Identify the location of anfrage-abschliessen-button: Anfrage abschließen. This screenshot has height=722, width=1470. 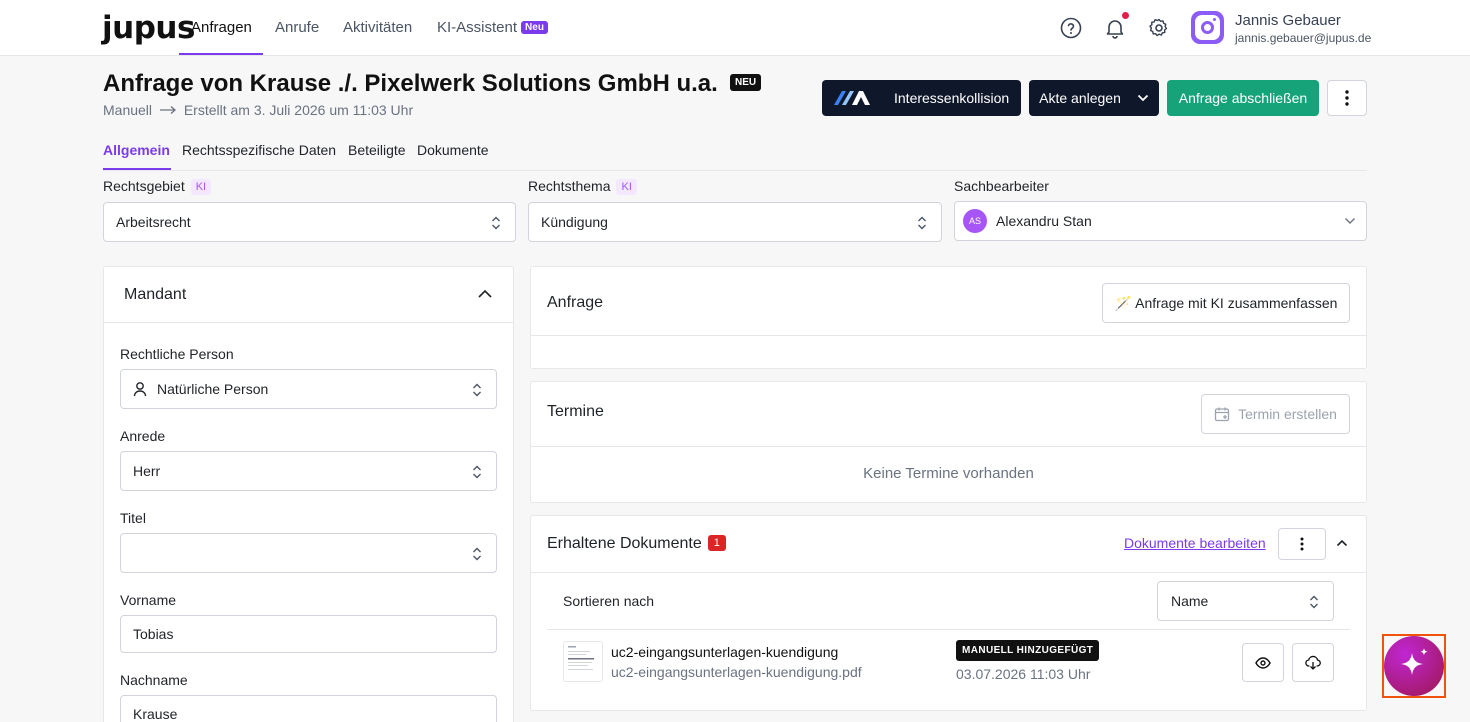
(1243, 98).